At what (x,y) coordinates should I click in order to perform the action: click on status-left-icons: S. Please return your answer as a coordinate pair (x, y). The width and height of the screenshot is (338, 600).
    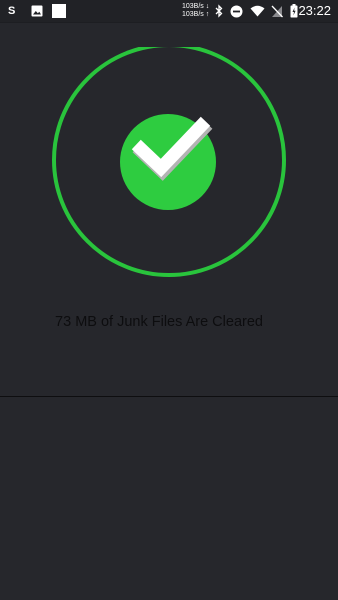
    Looking at the image, I should click on (37, 11).